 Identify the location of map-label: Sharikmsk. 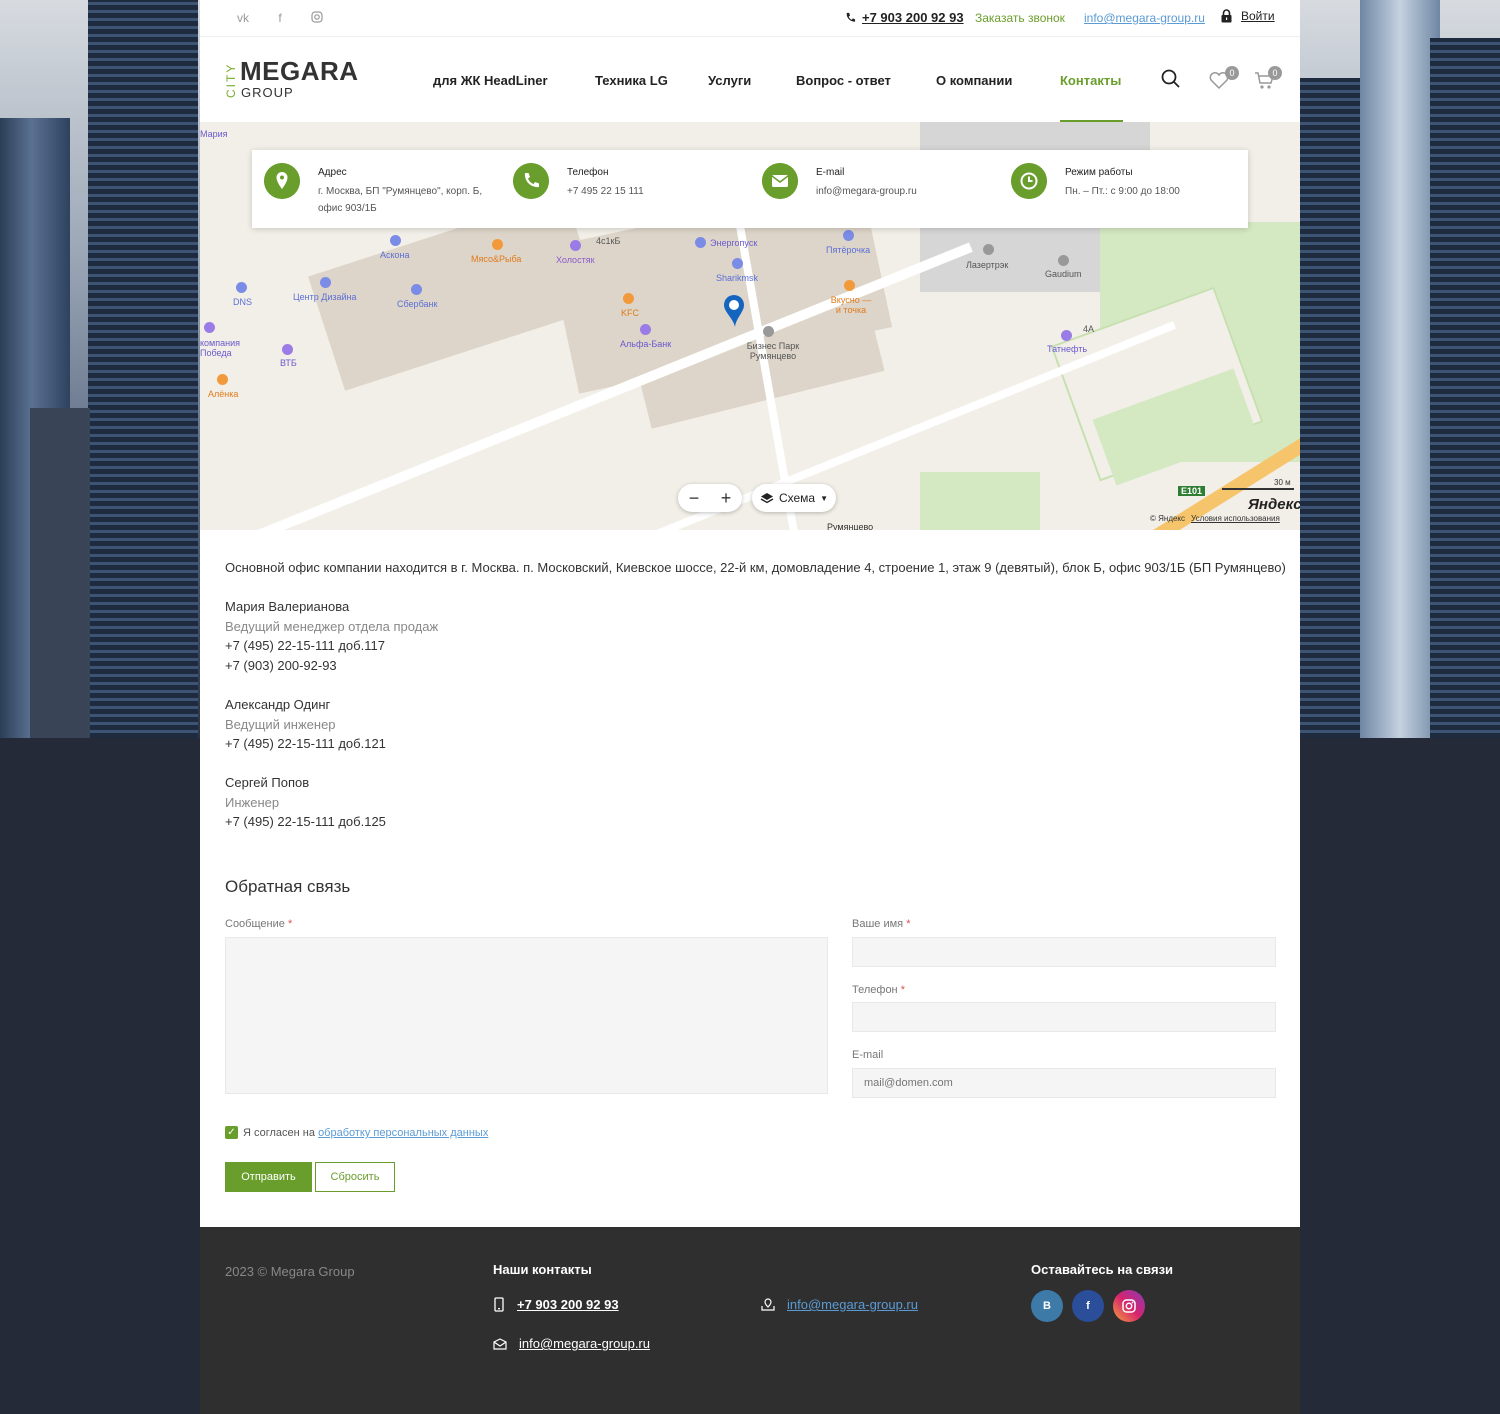
(737, 278).